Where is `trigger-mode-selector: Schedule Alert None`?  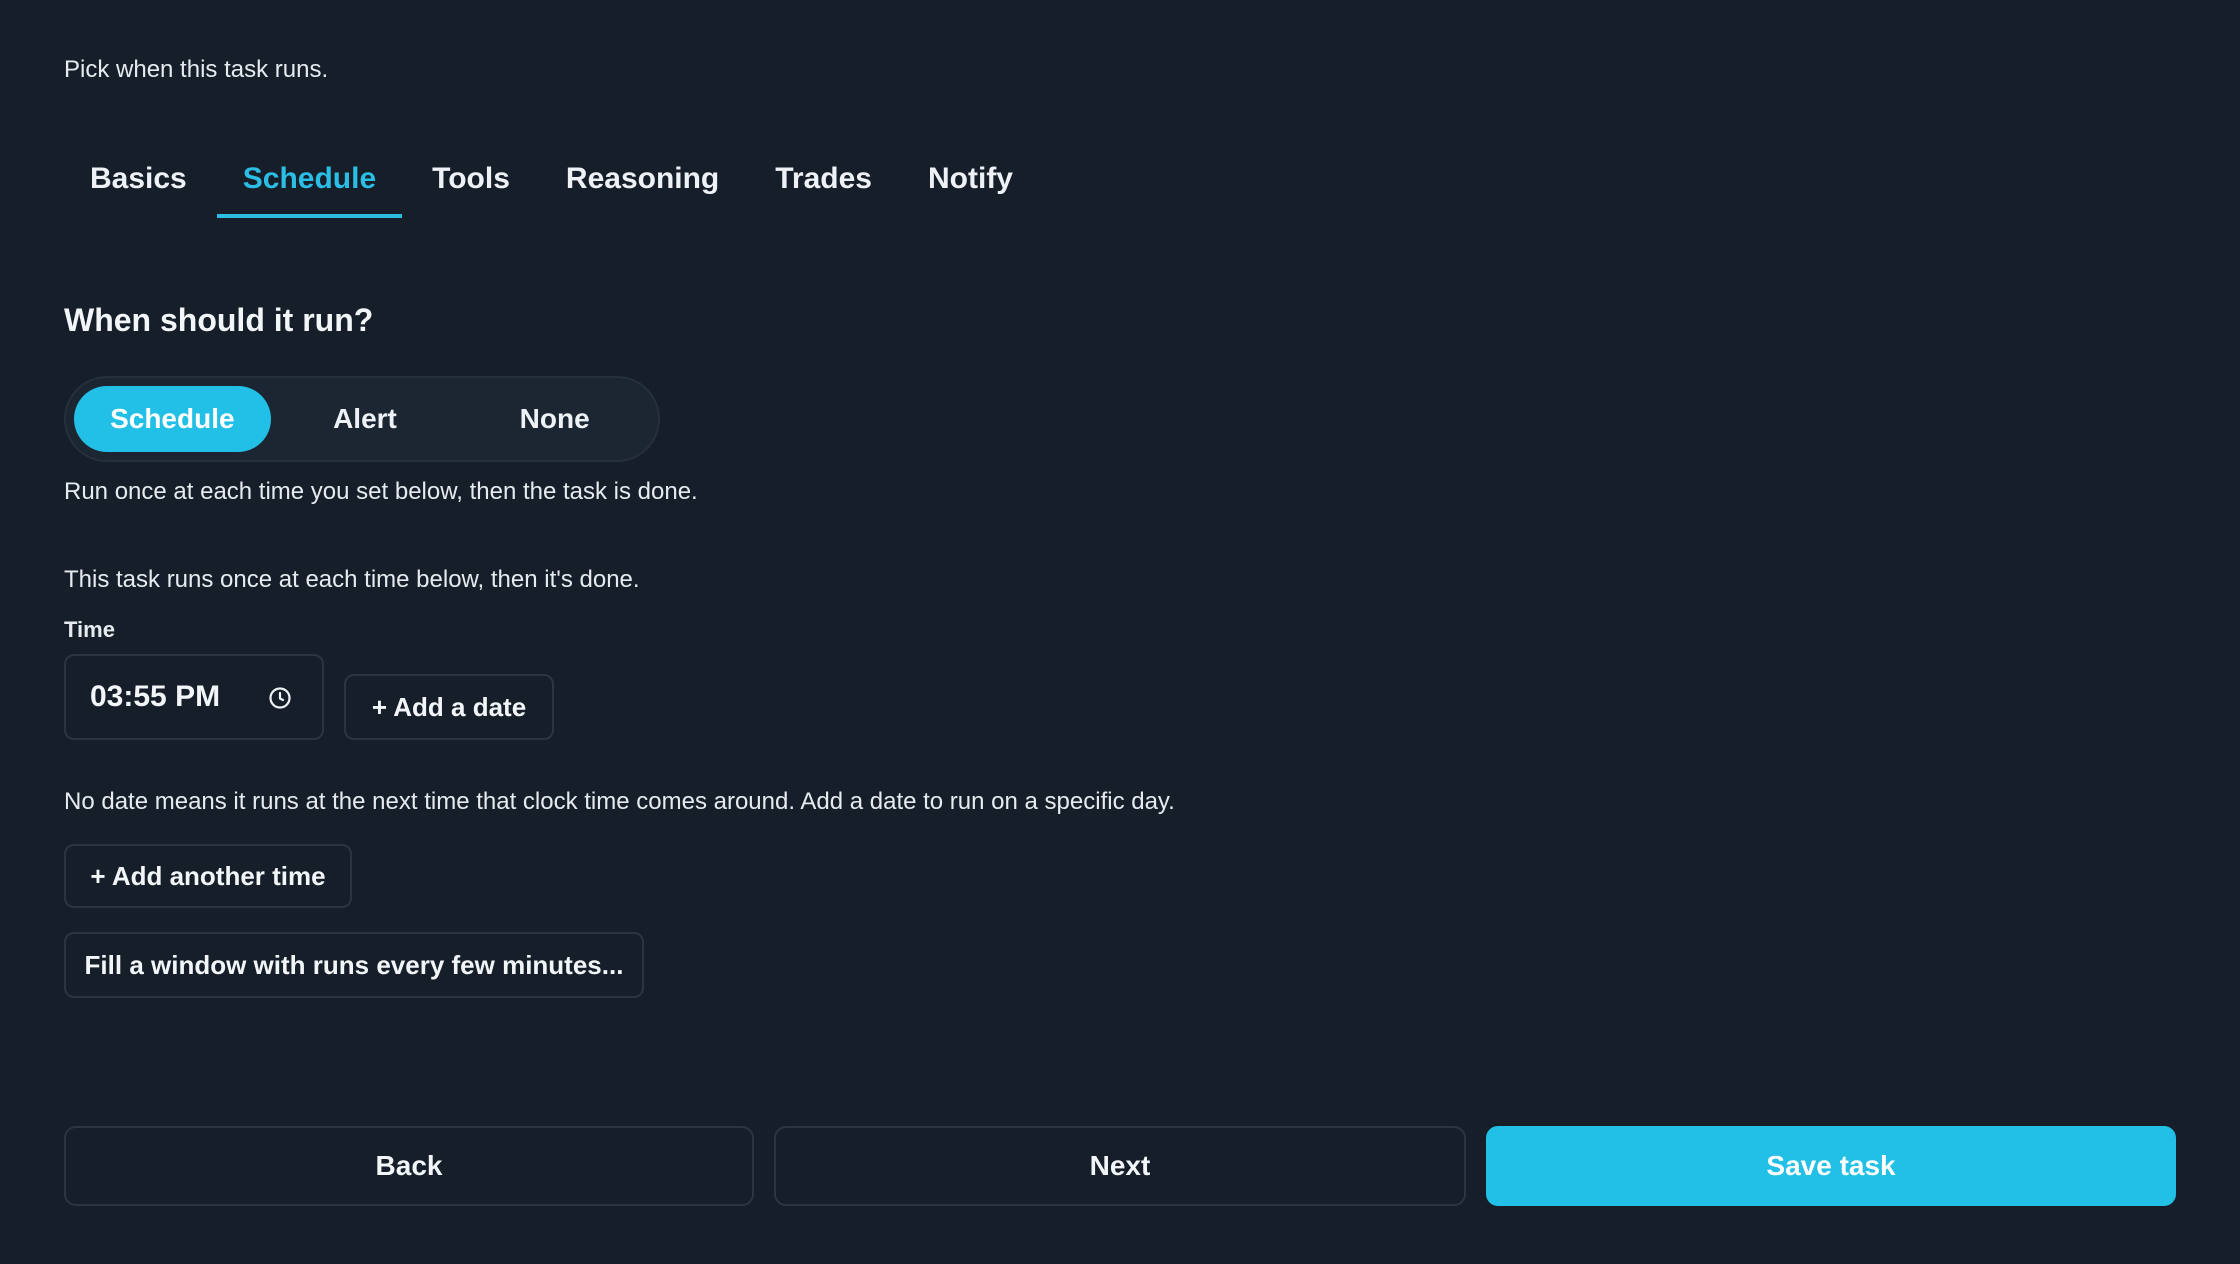 trigger-mode-selector: Schedule Alert None is located at coordinates (362, 419).